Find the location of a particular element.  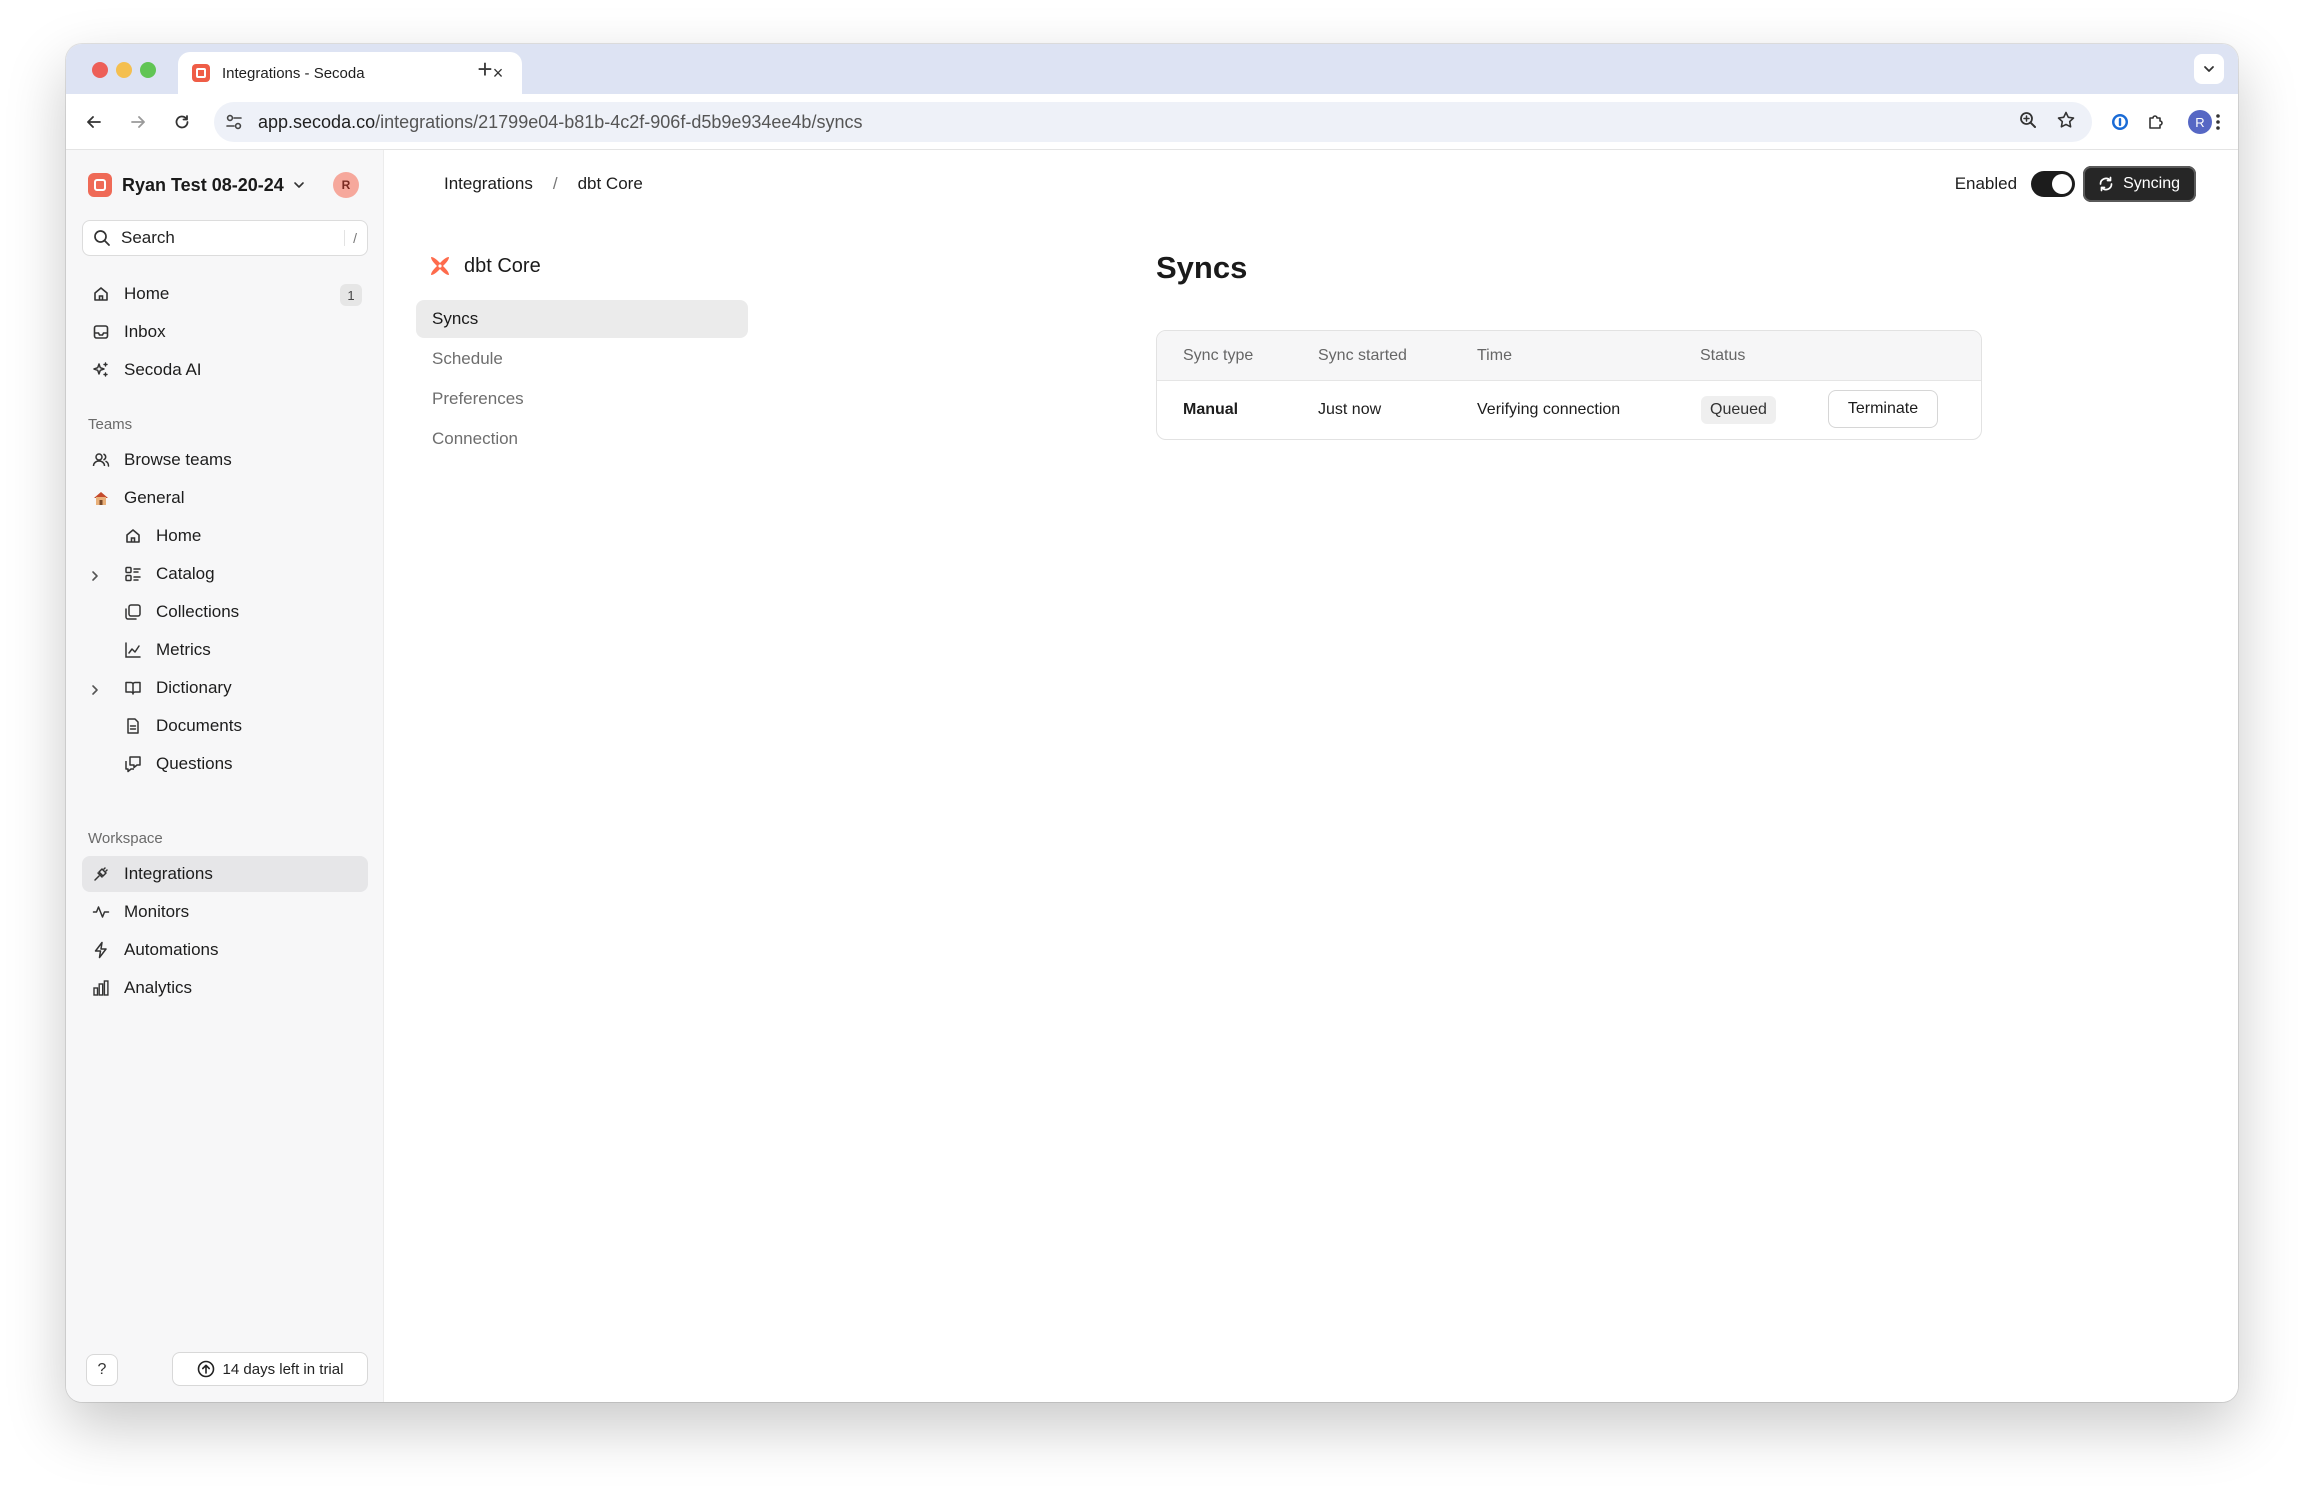

column-header-time: Time is located at coordinates (1494, 355).